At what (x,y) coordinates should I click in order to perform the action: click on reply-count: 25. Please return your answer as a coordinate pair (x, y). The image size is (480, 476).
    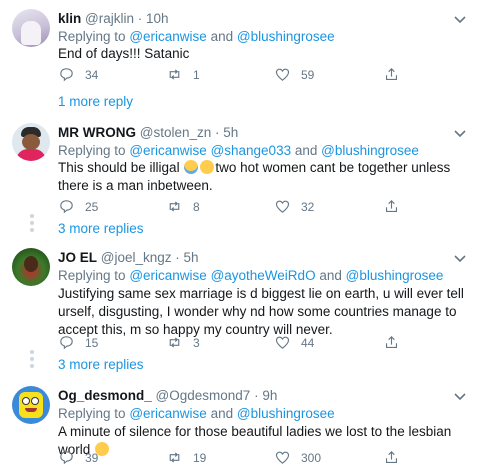
    Looking at the image, I should click on (92, 206).